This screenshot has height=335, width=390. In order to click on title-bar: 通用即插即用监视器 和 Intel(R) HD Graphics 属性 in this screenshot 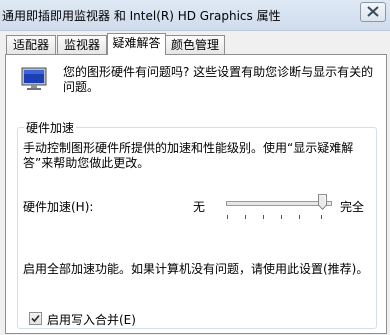, I will do `click(195, 15)`.